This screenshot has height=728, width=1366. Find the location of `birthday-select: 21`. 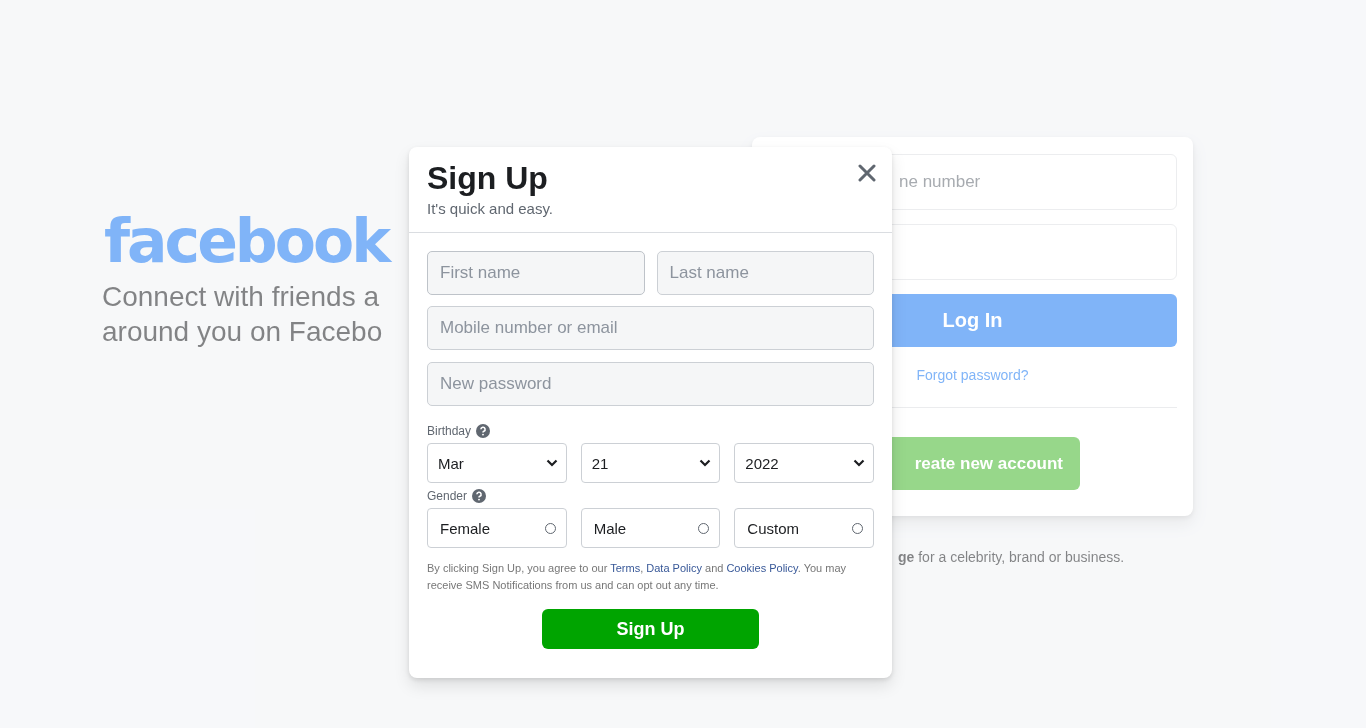

birthday-select: 21 is located at coordinates (650, 463).